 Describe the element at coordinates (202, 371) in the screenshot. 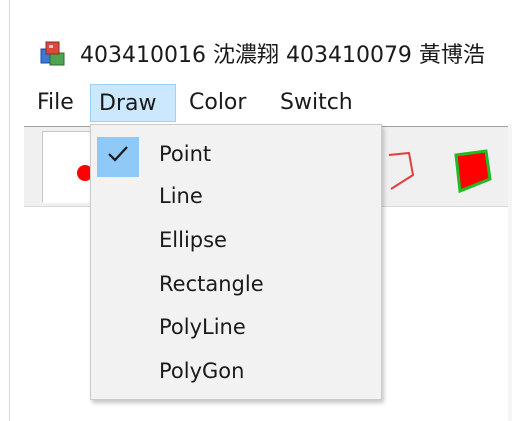

I see `draw-menu-label: PolyGon` at that location.